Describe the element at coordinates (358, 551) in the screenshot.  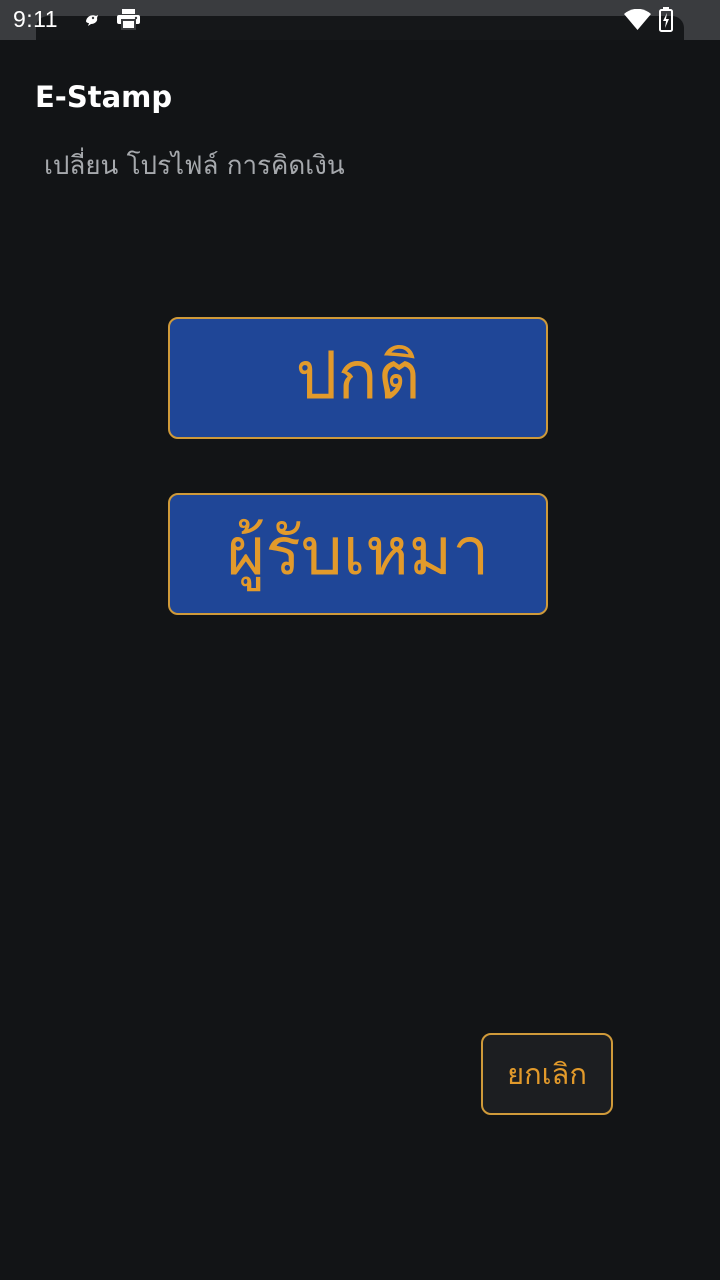
I see `contractor-option-label: ผู้รับเหมา` at that location.